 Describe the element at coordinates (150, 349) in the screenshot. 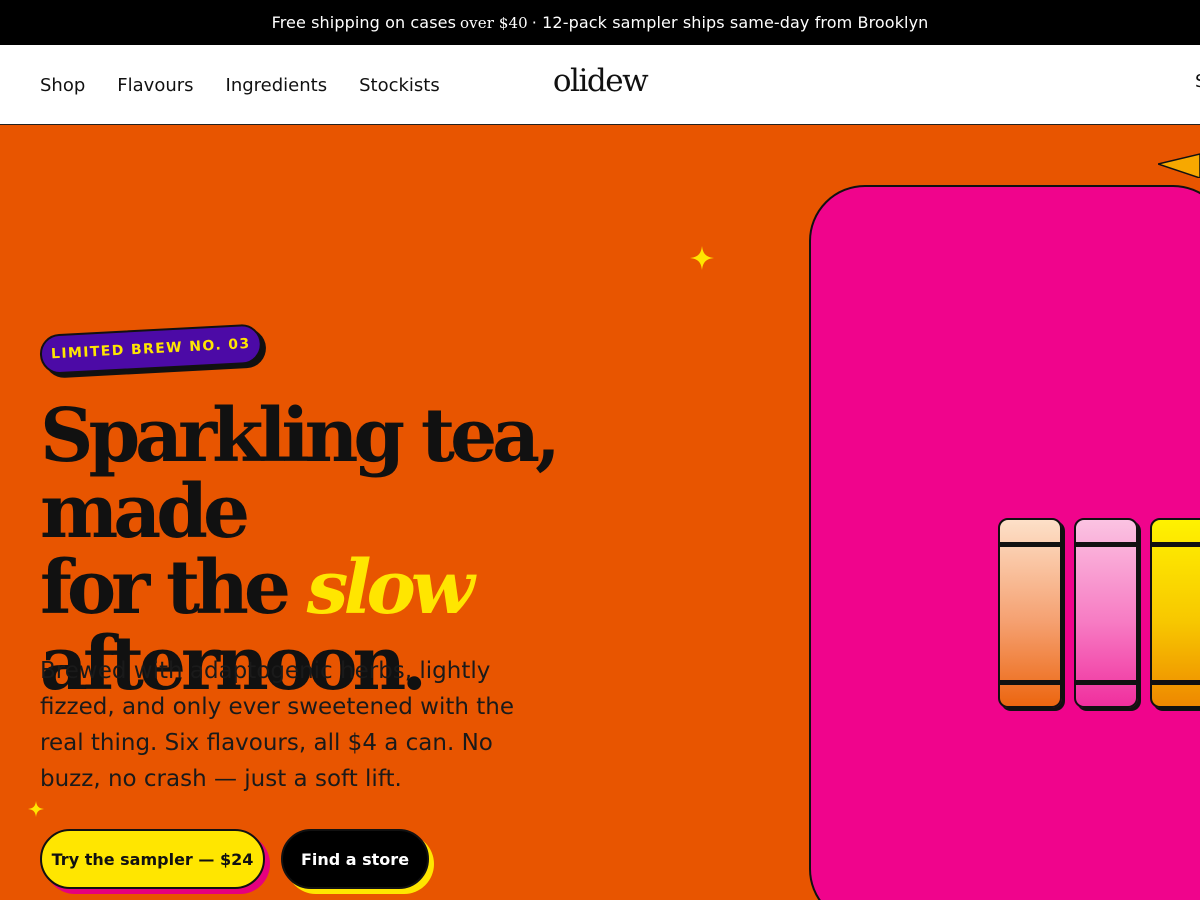

I see `limited-brew-badge: LIMITED BREW NO. 03` at that location.